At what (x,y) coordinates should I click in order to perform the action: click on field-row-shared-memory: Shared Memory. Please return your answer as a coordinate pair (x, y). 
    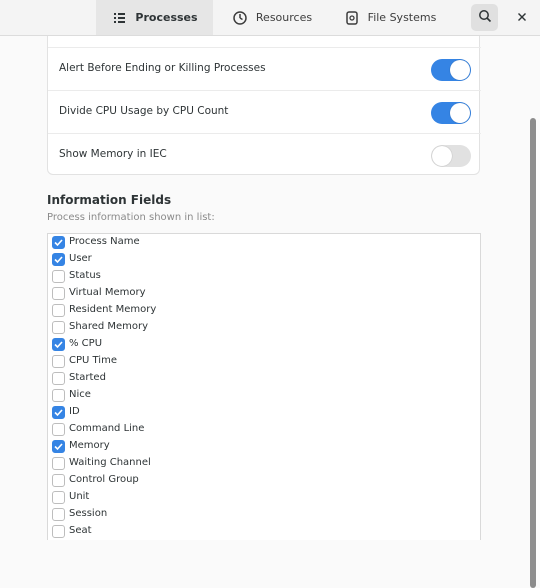
    Looking at the image, I should click on (263, 327).